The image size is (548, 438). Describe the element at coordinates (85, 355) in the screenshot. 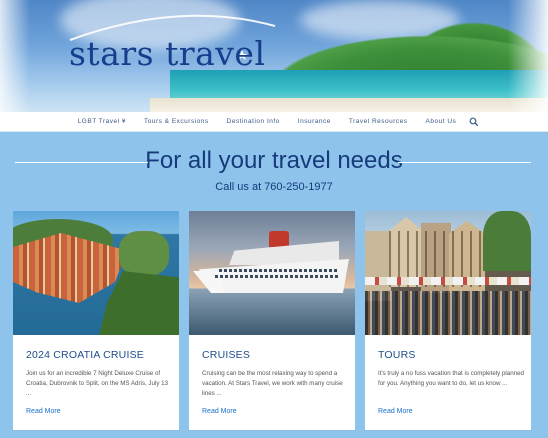

I see `card-title: 2024 CROATIA CRUISE` at that location.